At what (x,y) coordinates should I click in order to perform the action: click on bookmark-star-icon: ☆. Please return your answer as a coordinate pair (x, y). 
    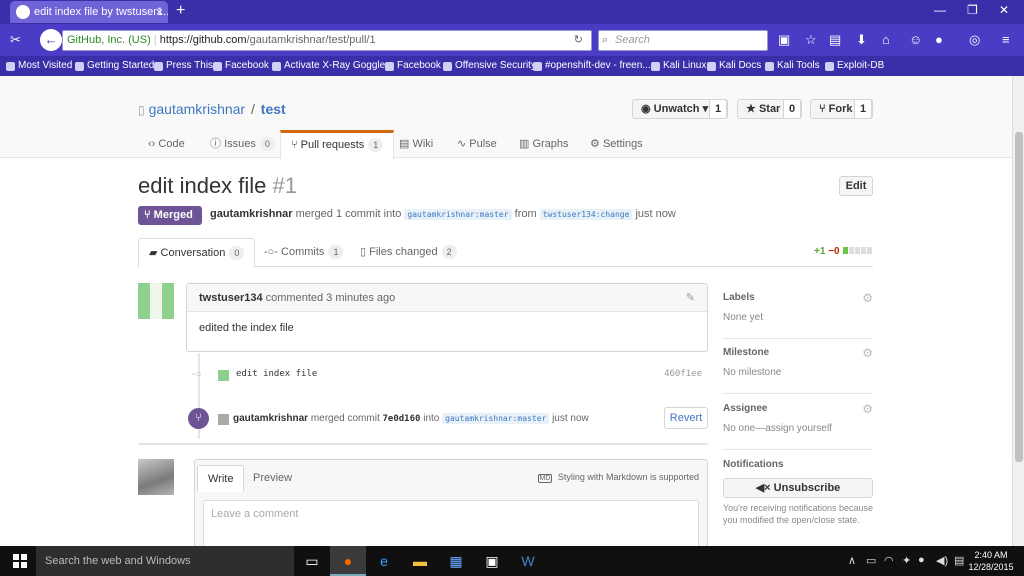
    Looking at the image, I should click on (811, 40).